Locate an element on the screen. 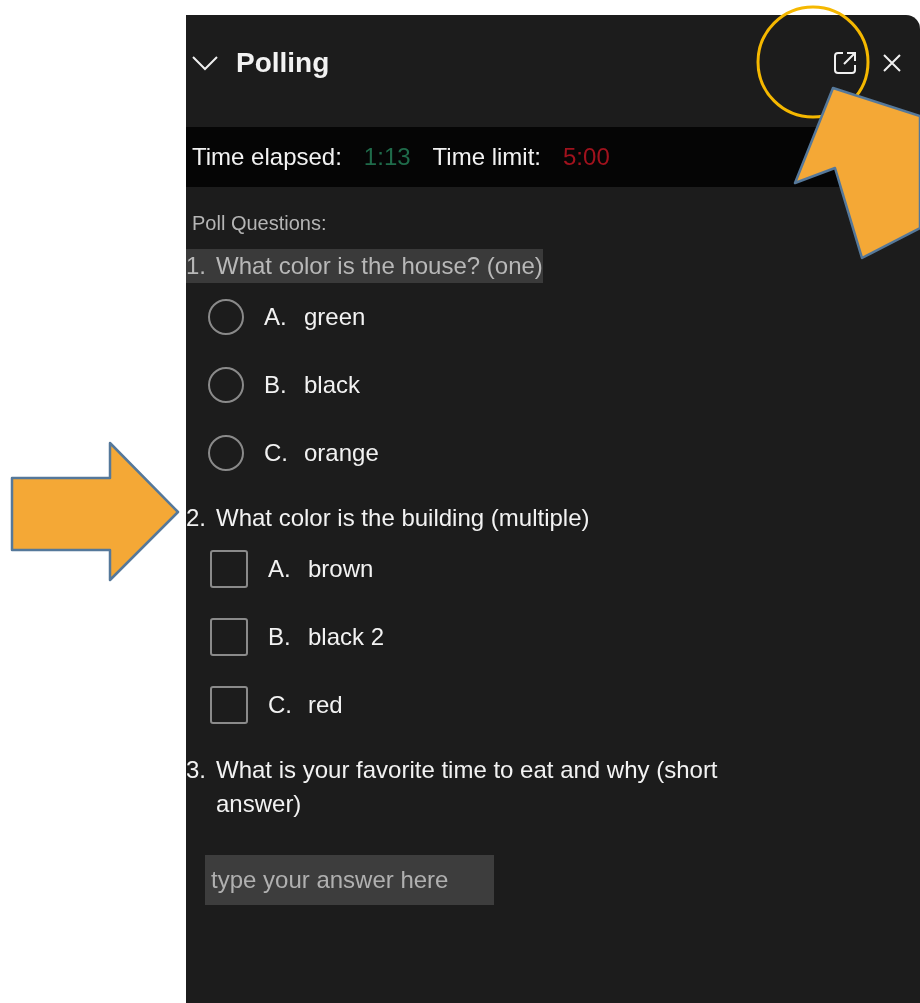  elapsed-time: 1:13 is located at coordinates (387, 157).